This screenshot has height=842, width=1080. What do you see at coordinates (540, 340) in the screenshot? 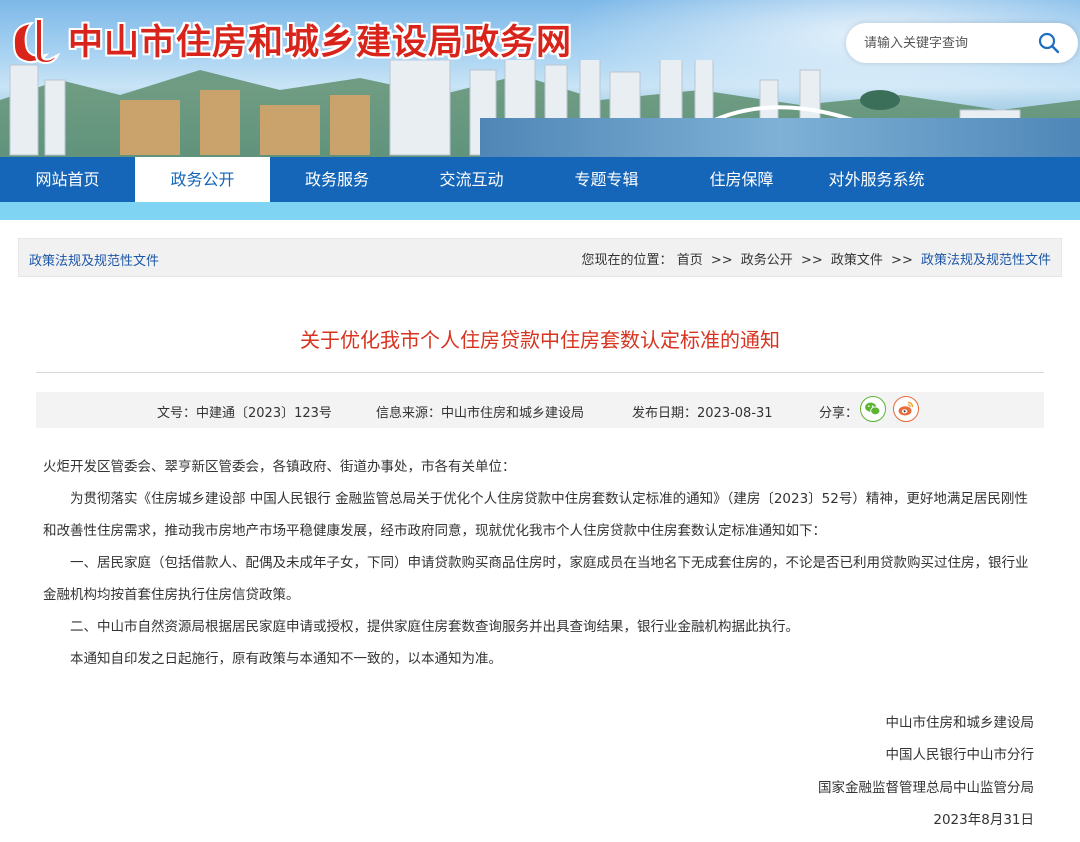
I see `article-title: 关于优化我市个人住房贷款中住房套数认定标准的通知` at bounding box center [540, 340].